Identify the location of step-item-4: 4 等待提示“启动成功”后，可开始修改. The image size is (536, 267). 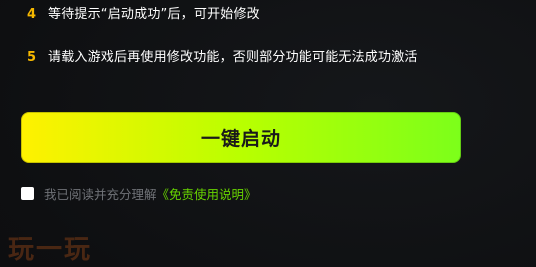
(268, 14).